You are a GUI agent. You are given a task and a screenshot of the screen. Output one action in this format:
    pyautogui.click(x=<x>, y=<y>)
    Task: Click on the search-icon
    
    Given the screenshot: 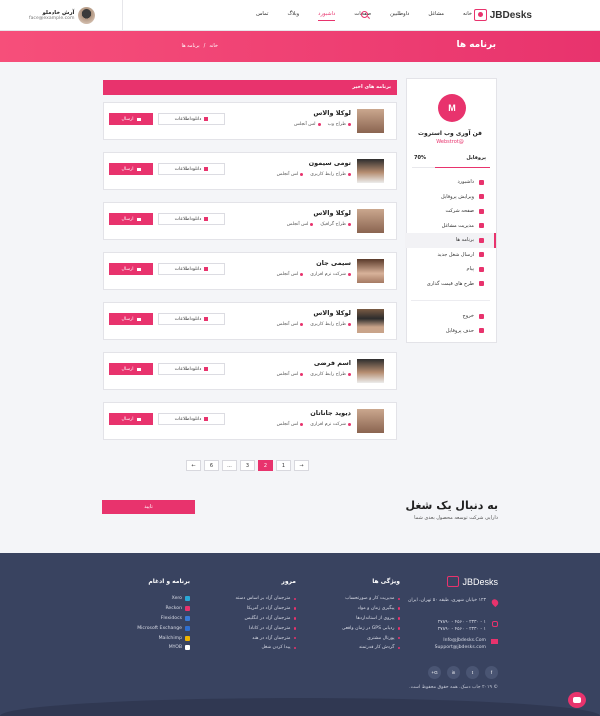 What is the action you would take?
    pyautogui.click(x=364, y=14)
    